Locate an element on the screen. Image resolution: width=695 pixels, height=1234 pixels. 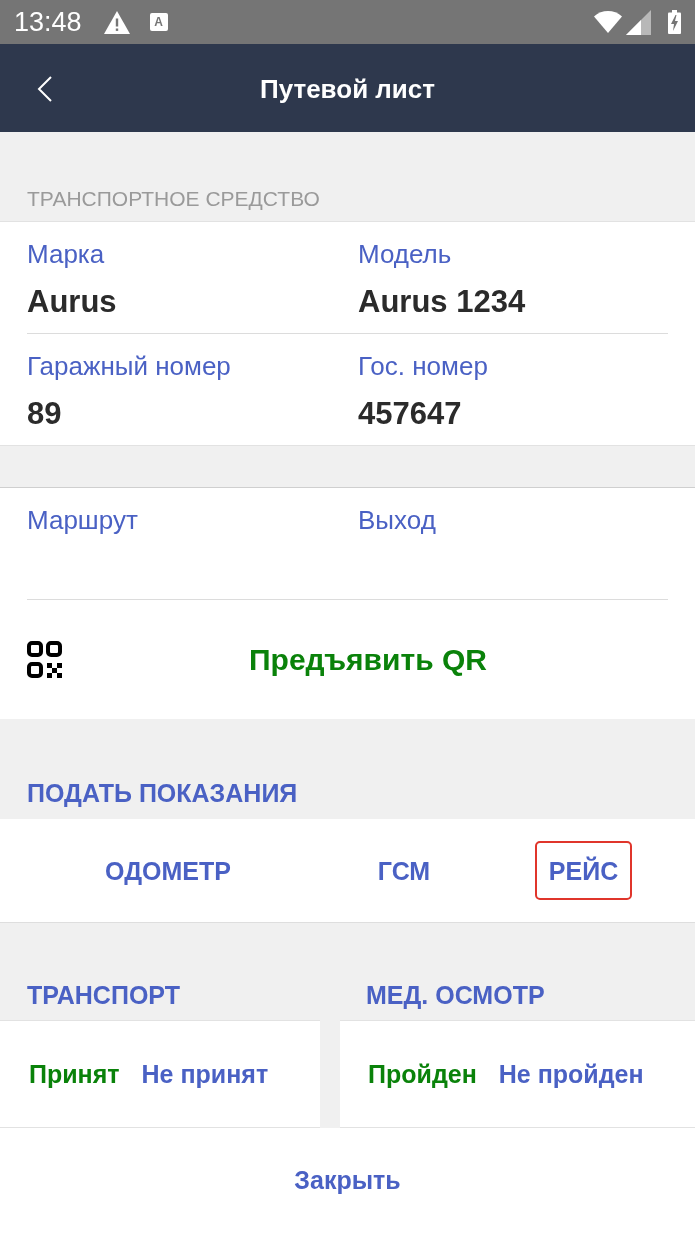
reading-tab: ОДОМЕТР is located at coordinates (168, 870).